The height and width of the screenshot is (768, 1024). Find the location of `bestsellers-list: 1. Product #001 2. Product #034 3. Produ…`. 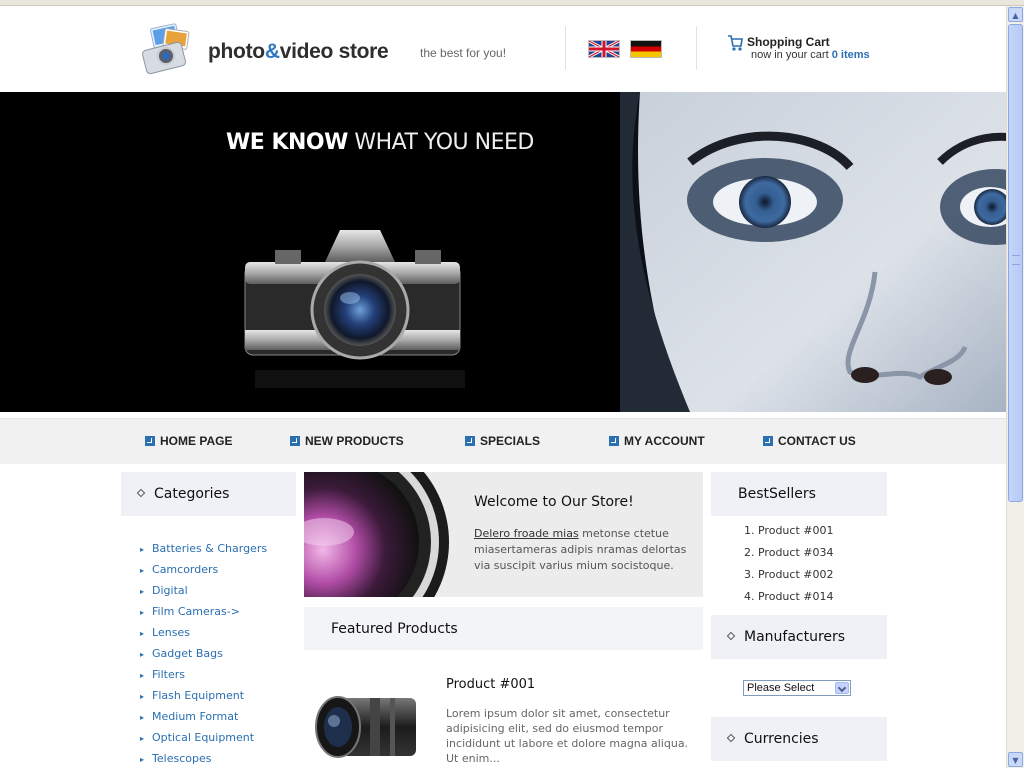

bestsellers-list: 1. Product #001 2. Product #034 3. Produ… is located at coordinates (788, 564).